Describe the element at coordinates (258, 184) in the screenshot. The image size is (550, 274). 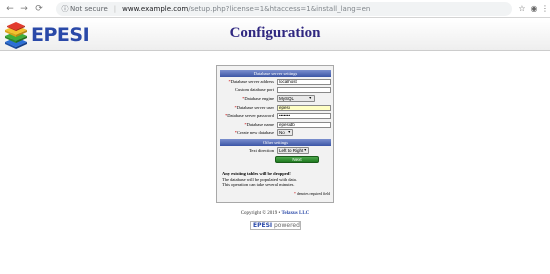
I see `duration-note: This operation can take several minutes.` at that location.